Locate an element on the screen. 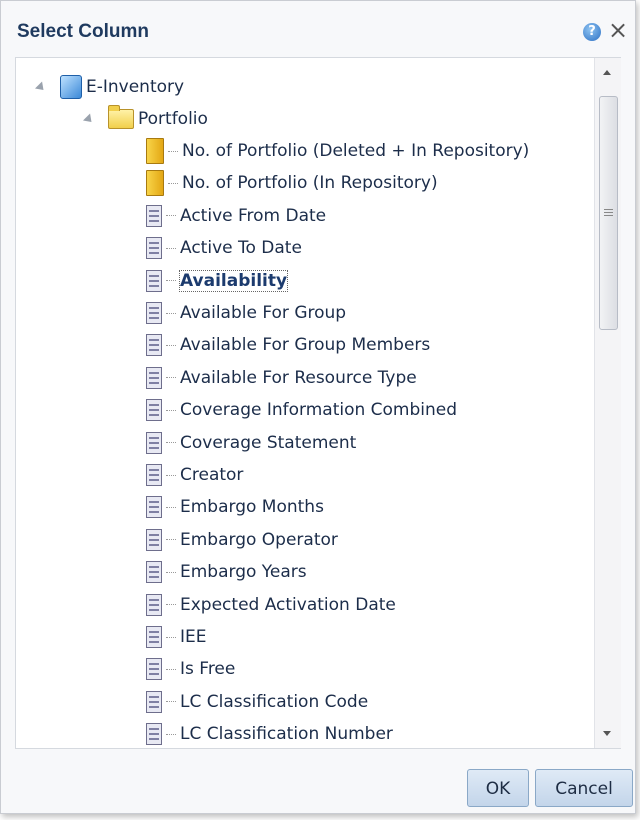  tree-folder-portfolio: Portfolio is located at coordinates (145, 119).